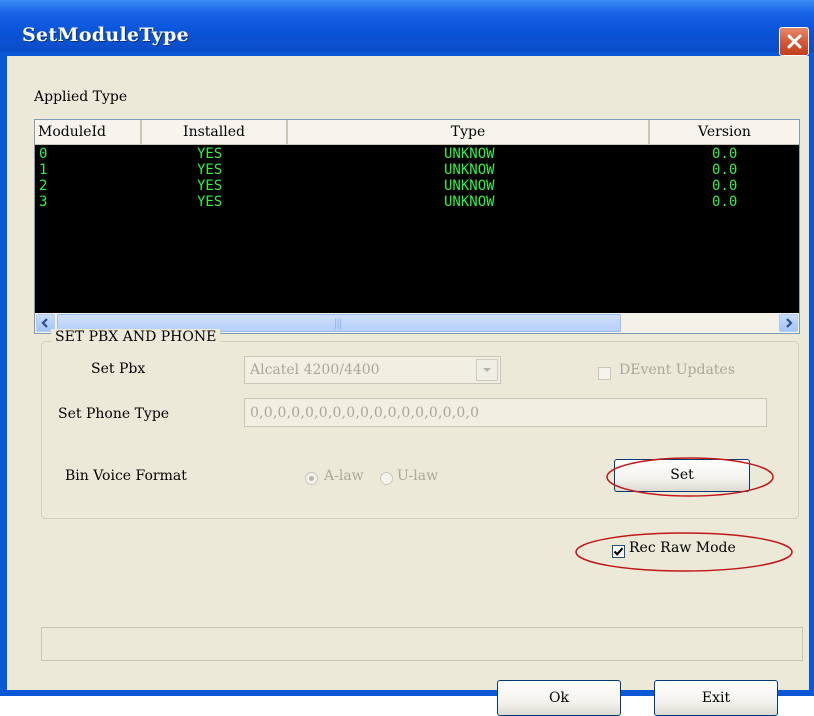  I want to click on ok-button: Ok, so click(559, 698).